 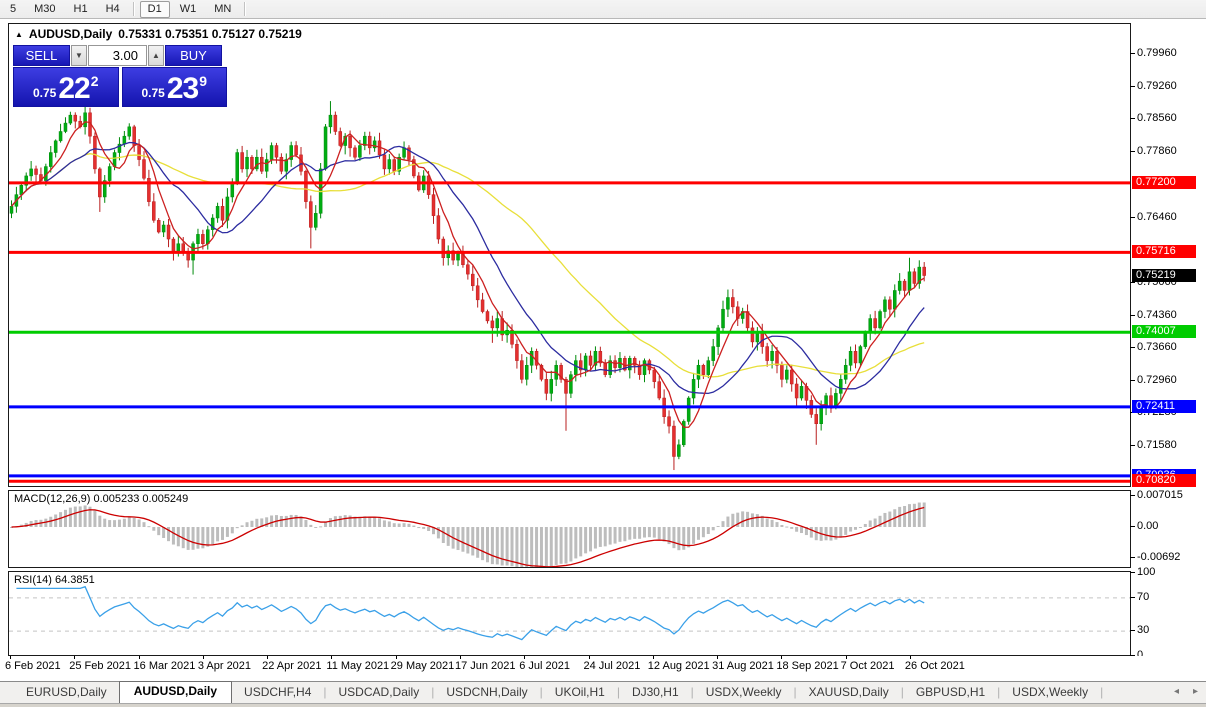 I want to click on sell-price-main: 22, so click(x=74, y=88).